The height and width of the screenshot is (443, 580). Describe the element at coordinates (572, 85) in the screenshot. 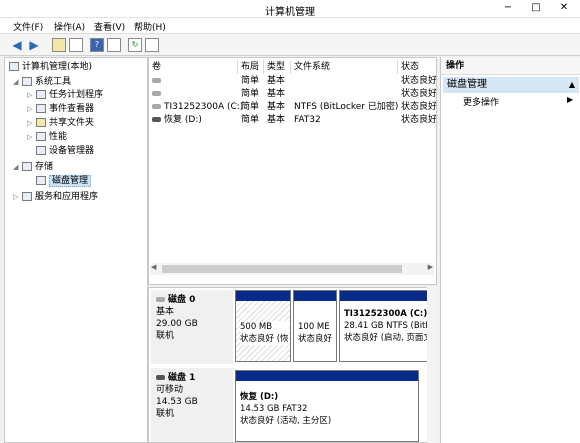

I see `collapse-up-icon: ▲` at that location.